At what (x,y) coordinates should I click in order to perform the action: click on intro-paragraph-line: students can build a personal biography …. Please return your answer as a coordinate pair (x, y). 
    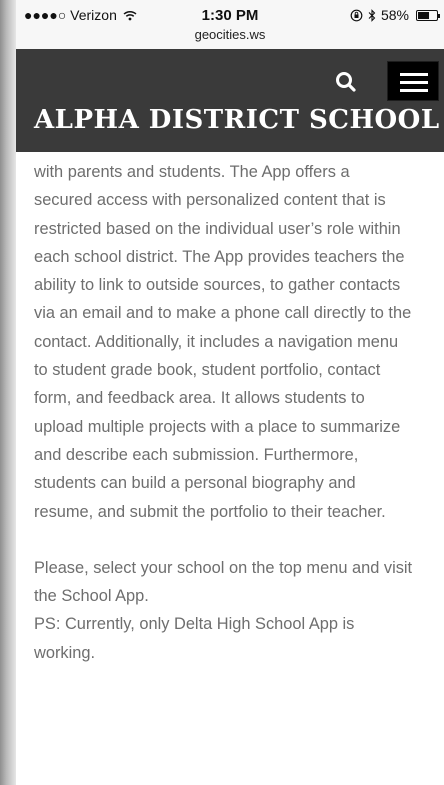
    Looking at the image, I should click on (195, 483).